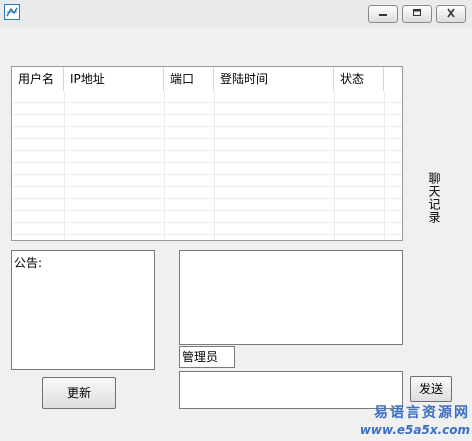 The width and height of the screenshot is (472, 441). I want to click on watermark-title: 易语言资源网, so click(422, 413).